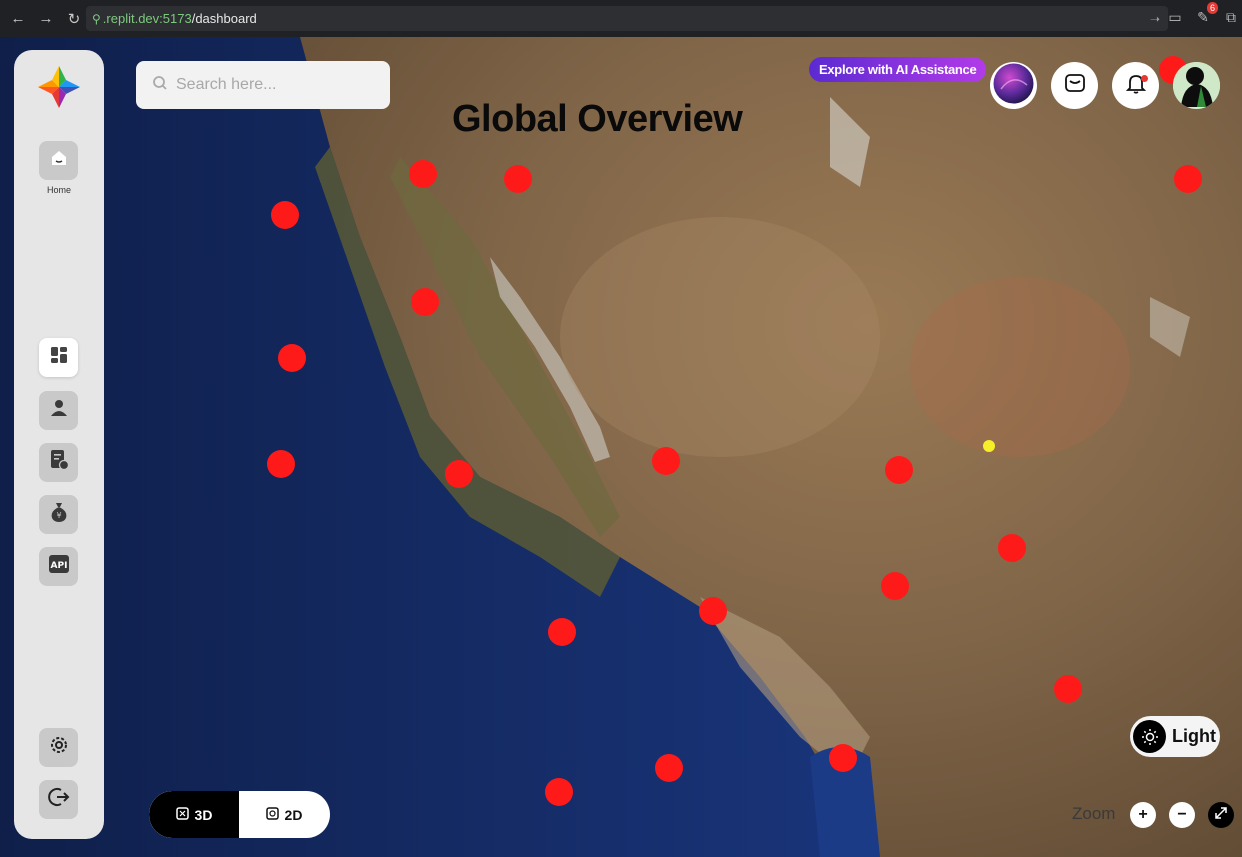  What do you see at coordinates (1205, 15) in the screenshot?
I see `extensions-icon: ✎ 6` at bounding box center [1205, 15].